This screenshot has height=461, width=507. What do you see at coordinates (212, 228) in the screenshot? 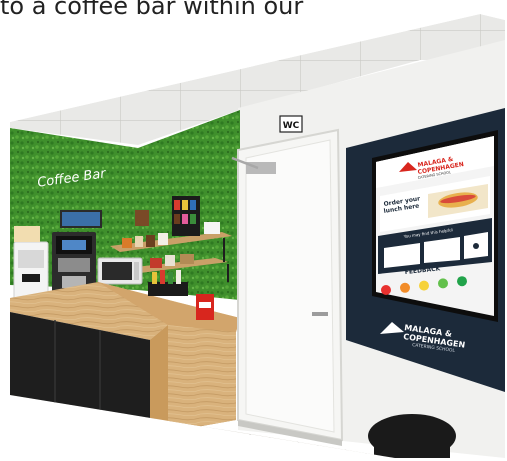
I see `napkin-box` at bounding box center [212, 228].